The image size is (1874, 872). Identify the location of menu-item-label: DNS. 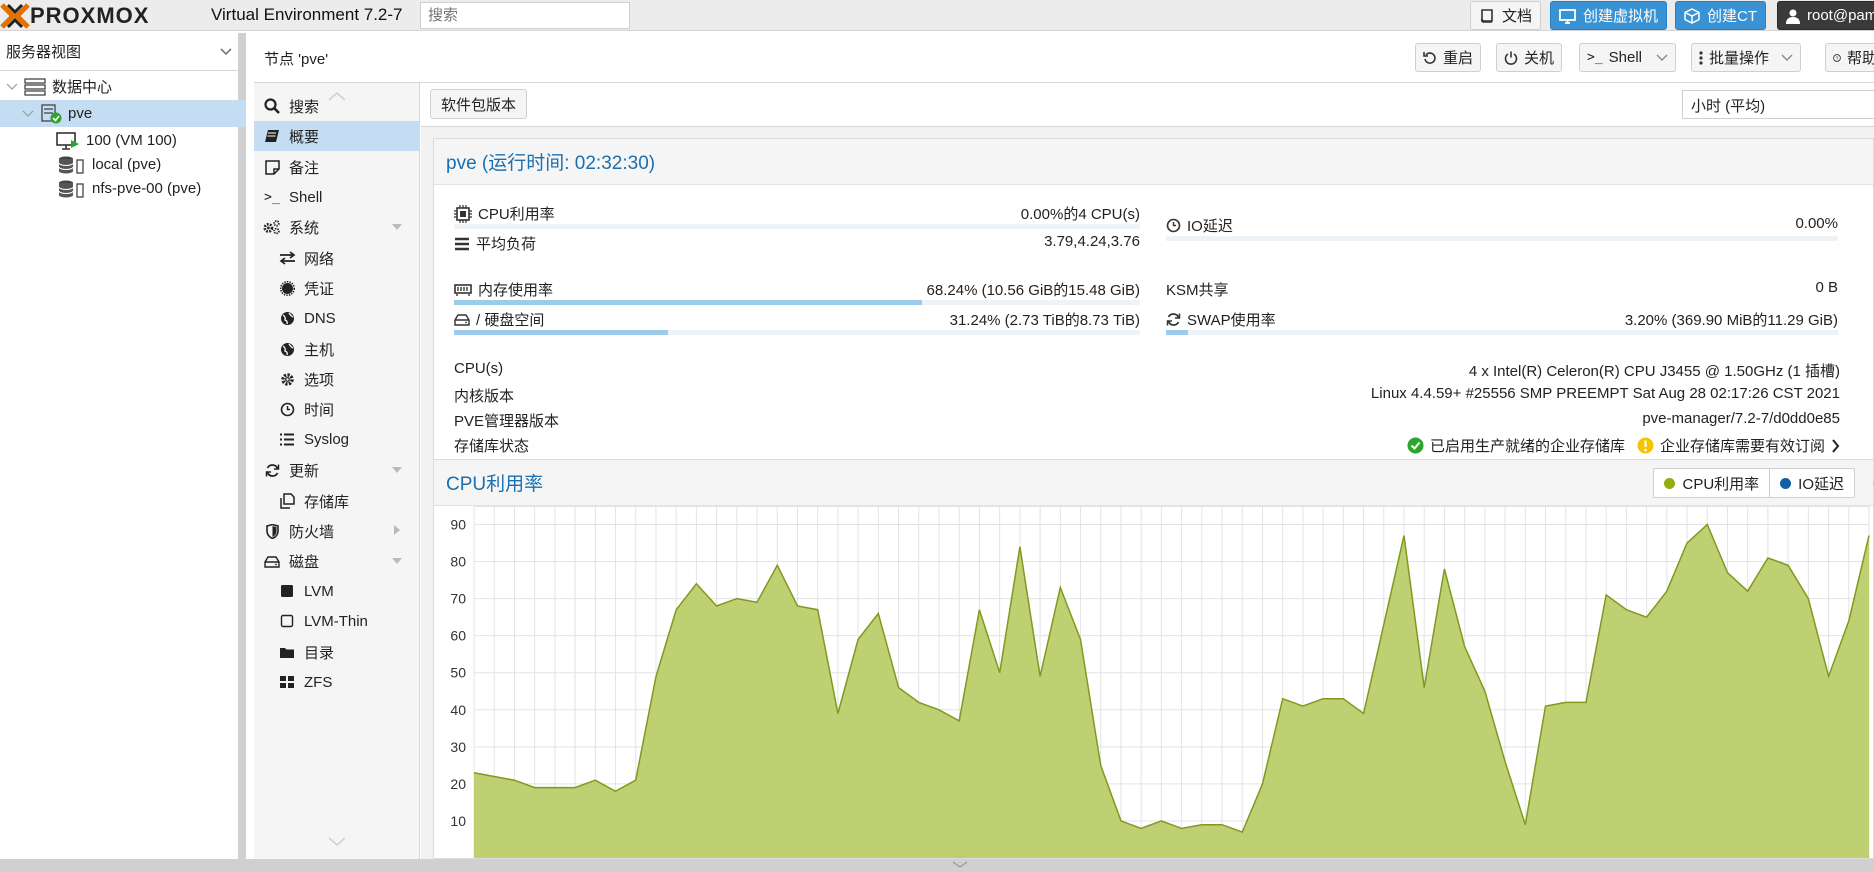
(320, 318).